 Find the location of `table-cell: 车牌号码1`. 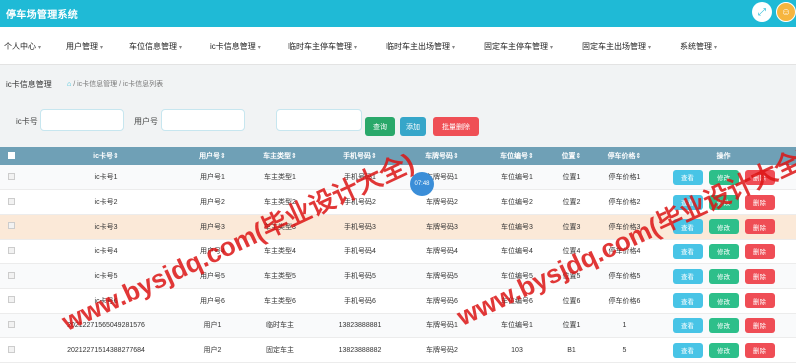

table-cell: 车牌号码1 is located at coordinates (442, 178).